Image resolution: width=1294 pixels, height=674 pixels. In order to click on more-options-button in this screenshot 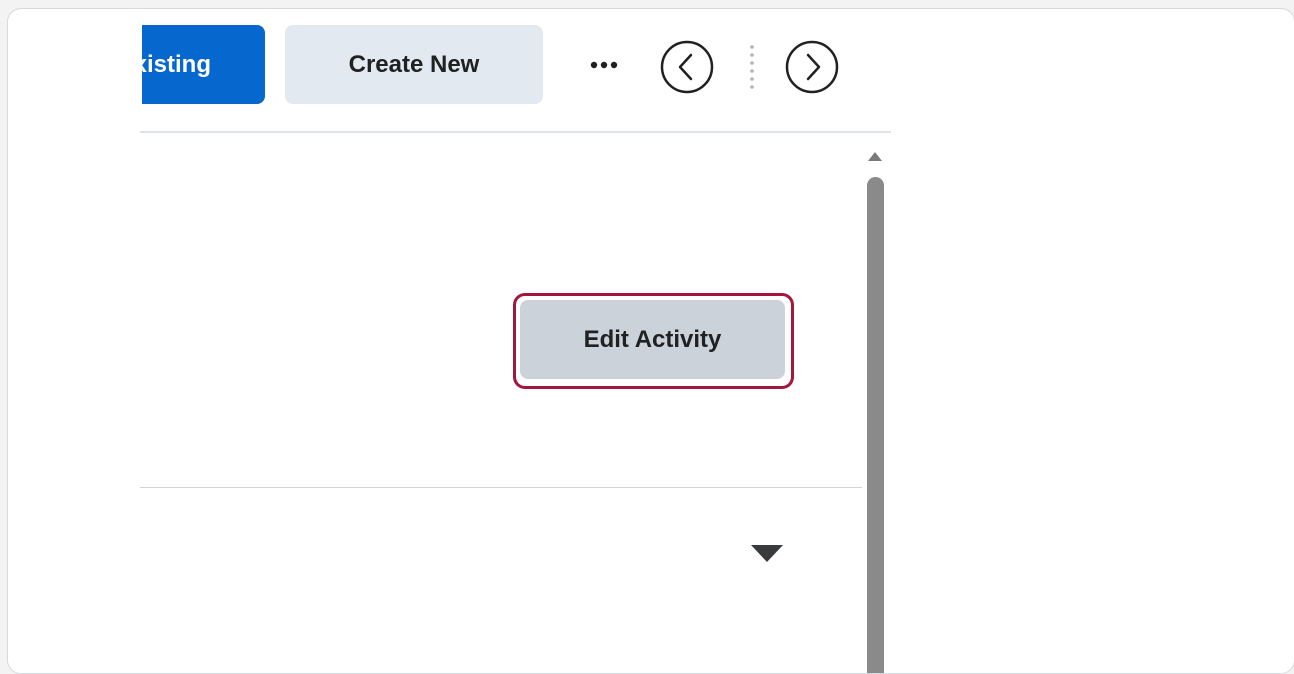, I will do `click(603, 65)`.